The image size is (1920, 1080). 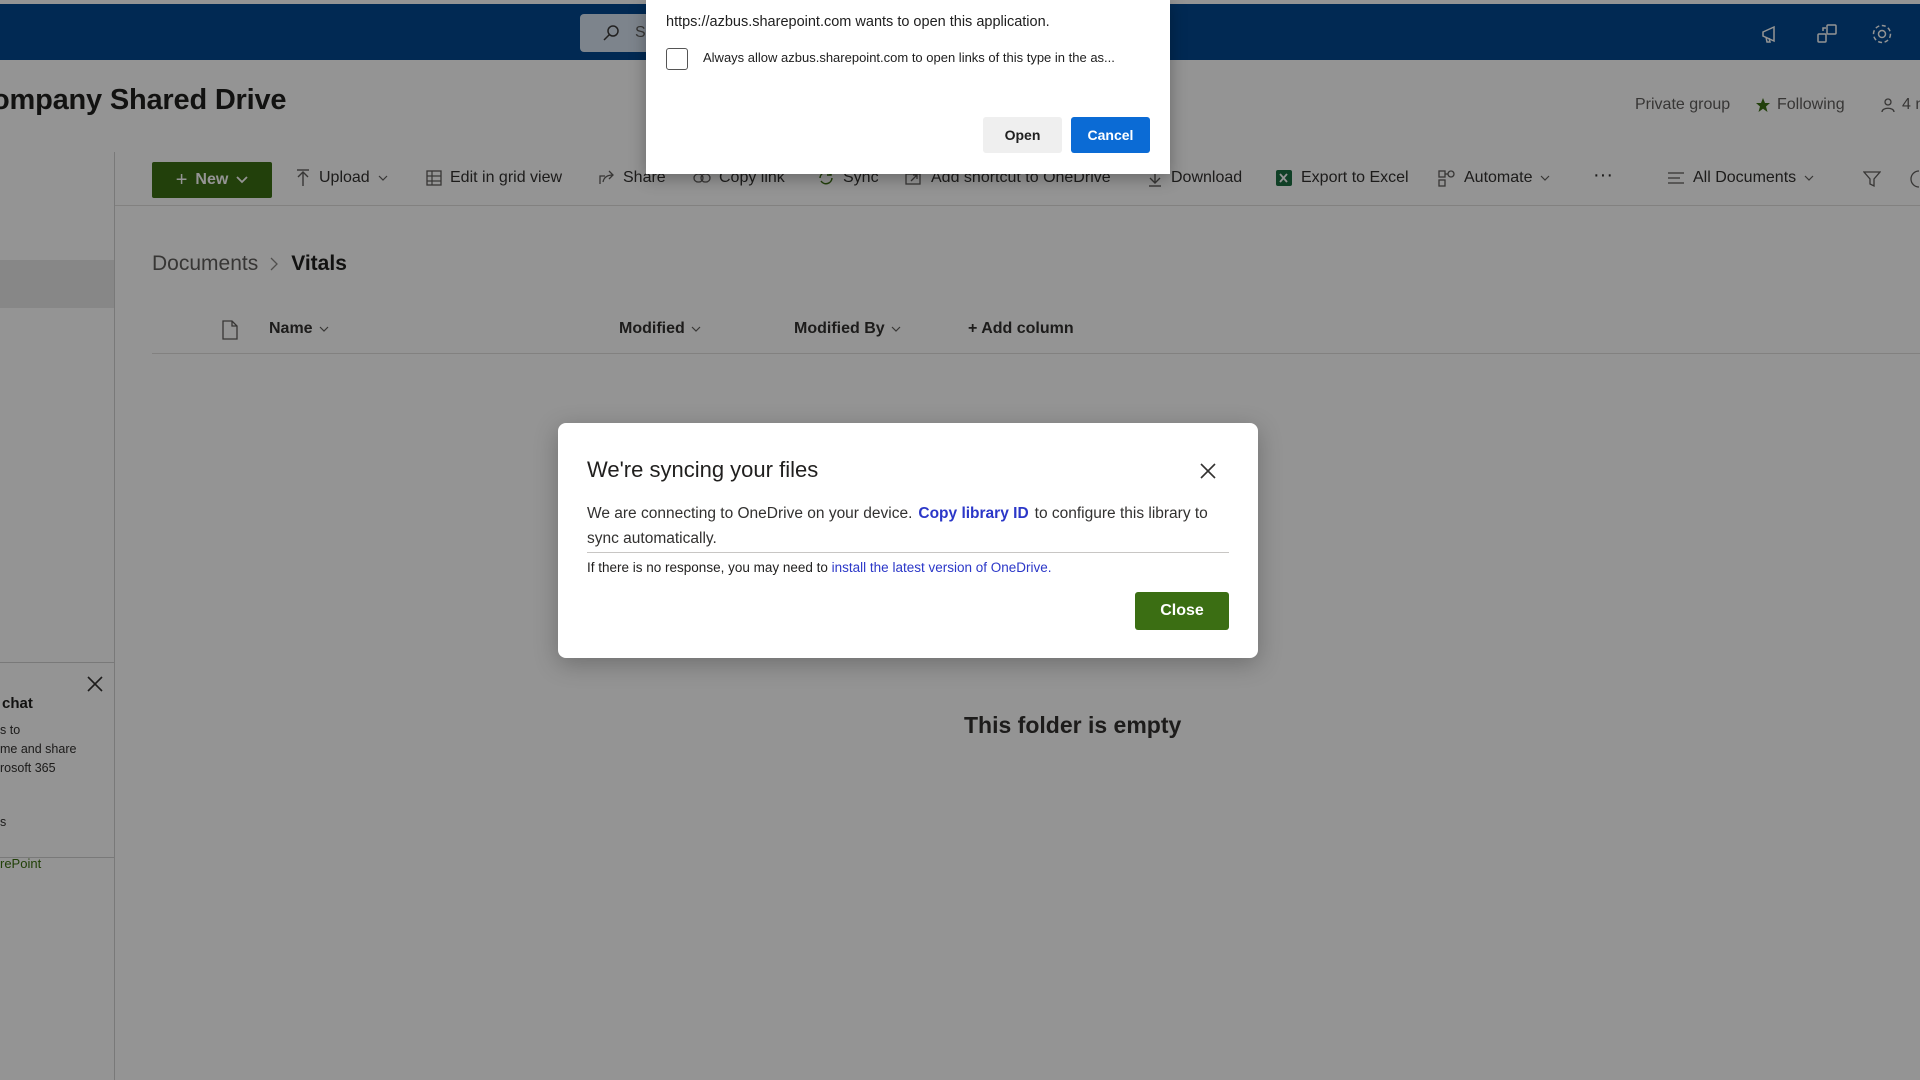 I want to click on copy-library-id-link: Copy library ID, so click(x=973, y=513).